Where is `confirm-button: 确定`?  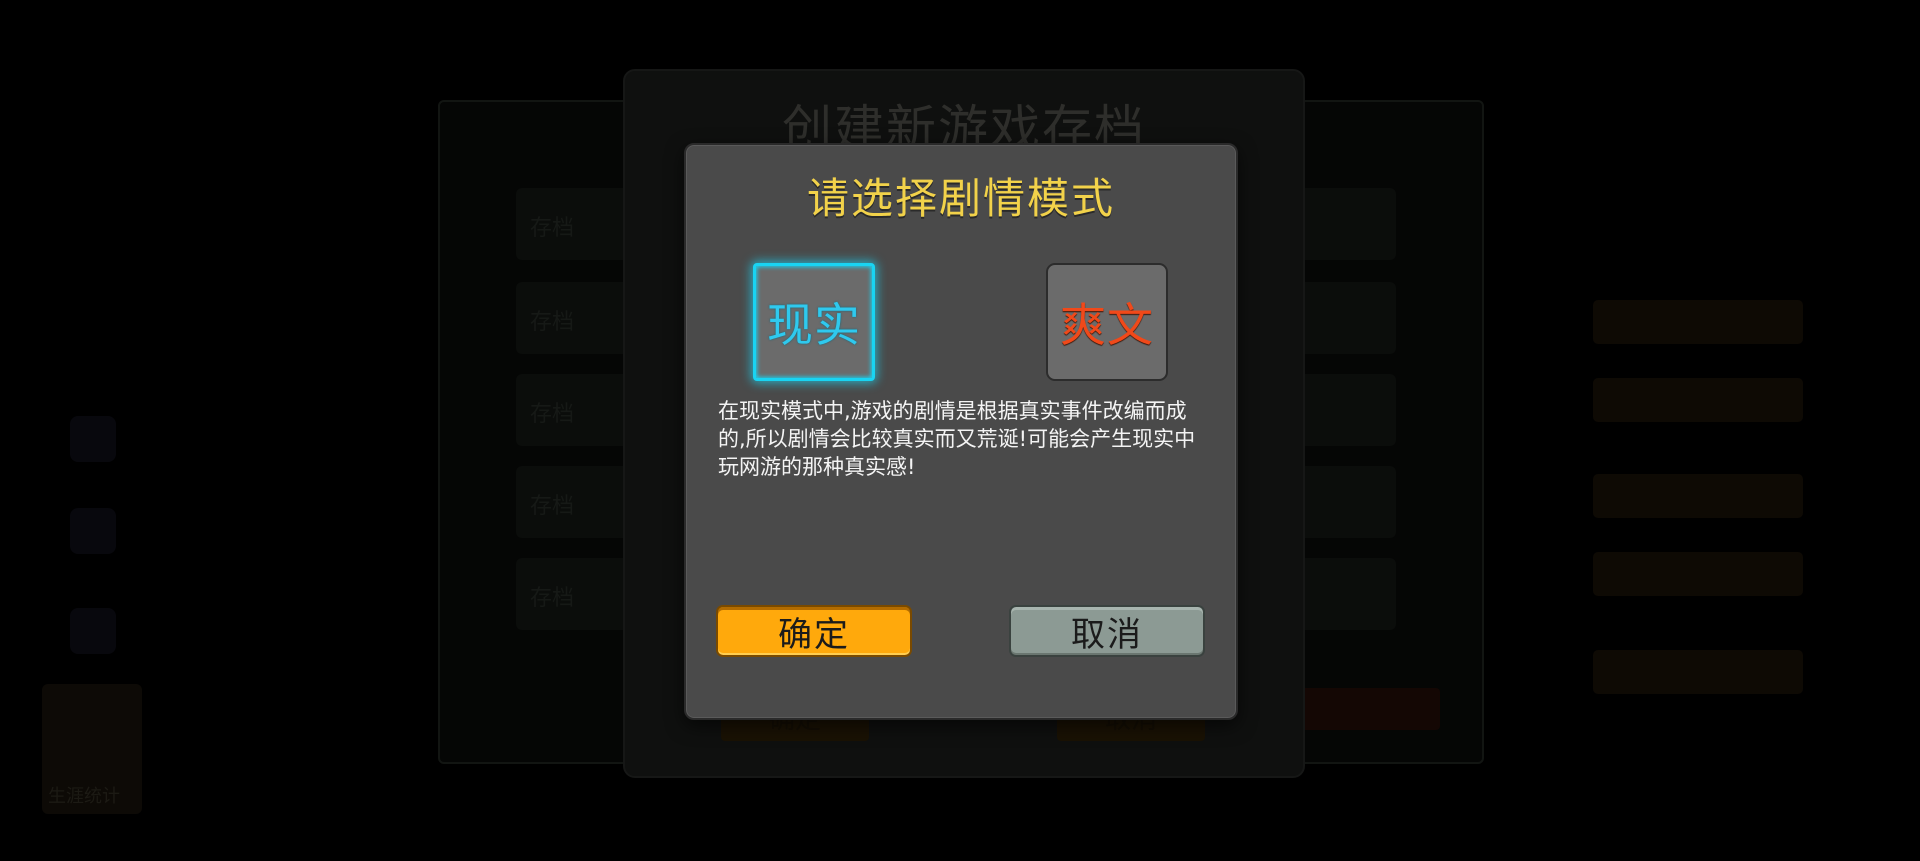
confirm-button: 确定 is located at coordinates (814, 631).